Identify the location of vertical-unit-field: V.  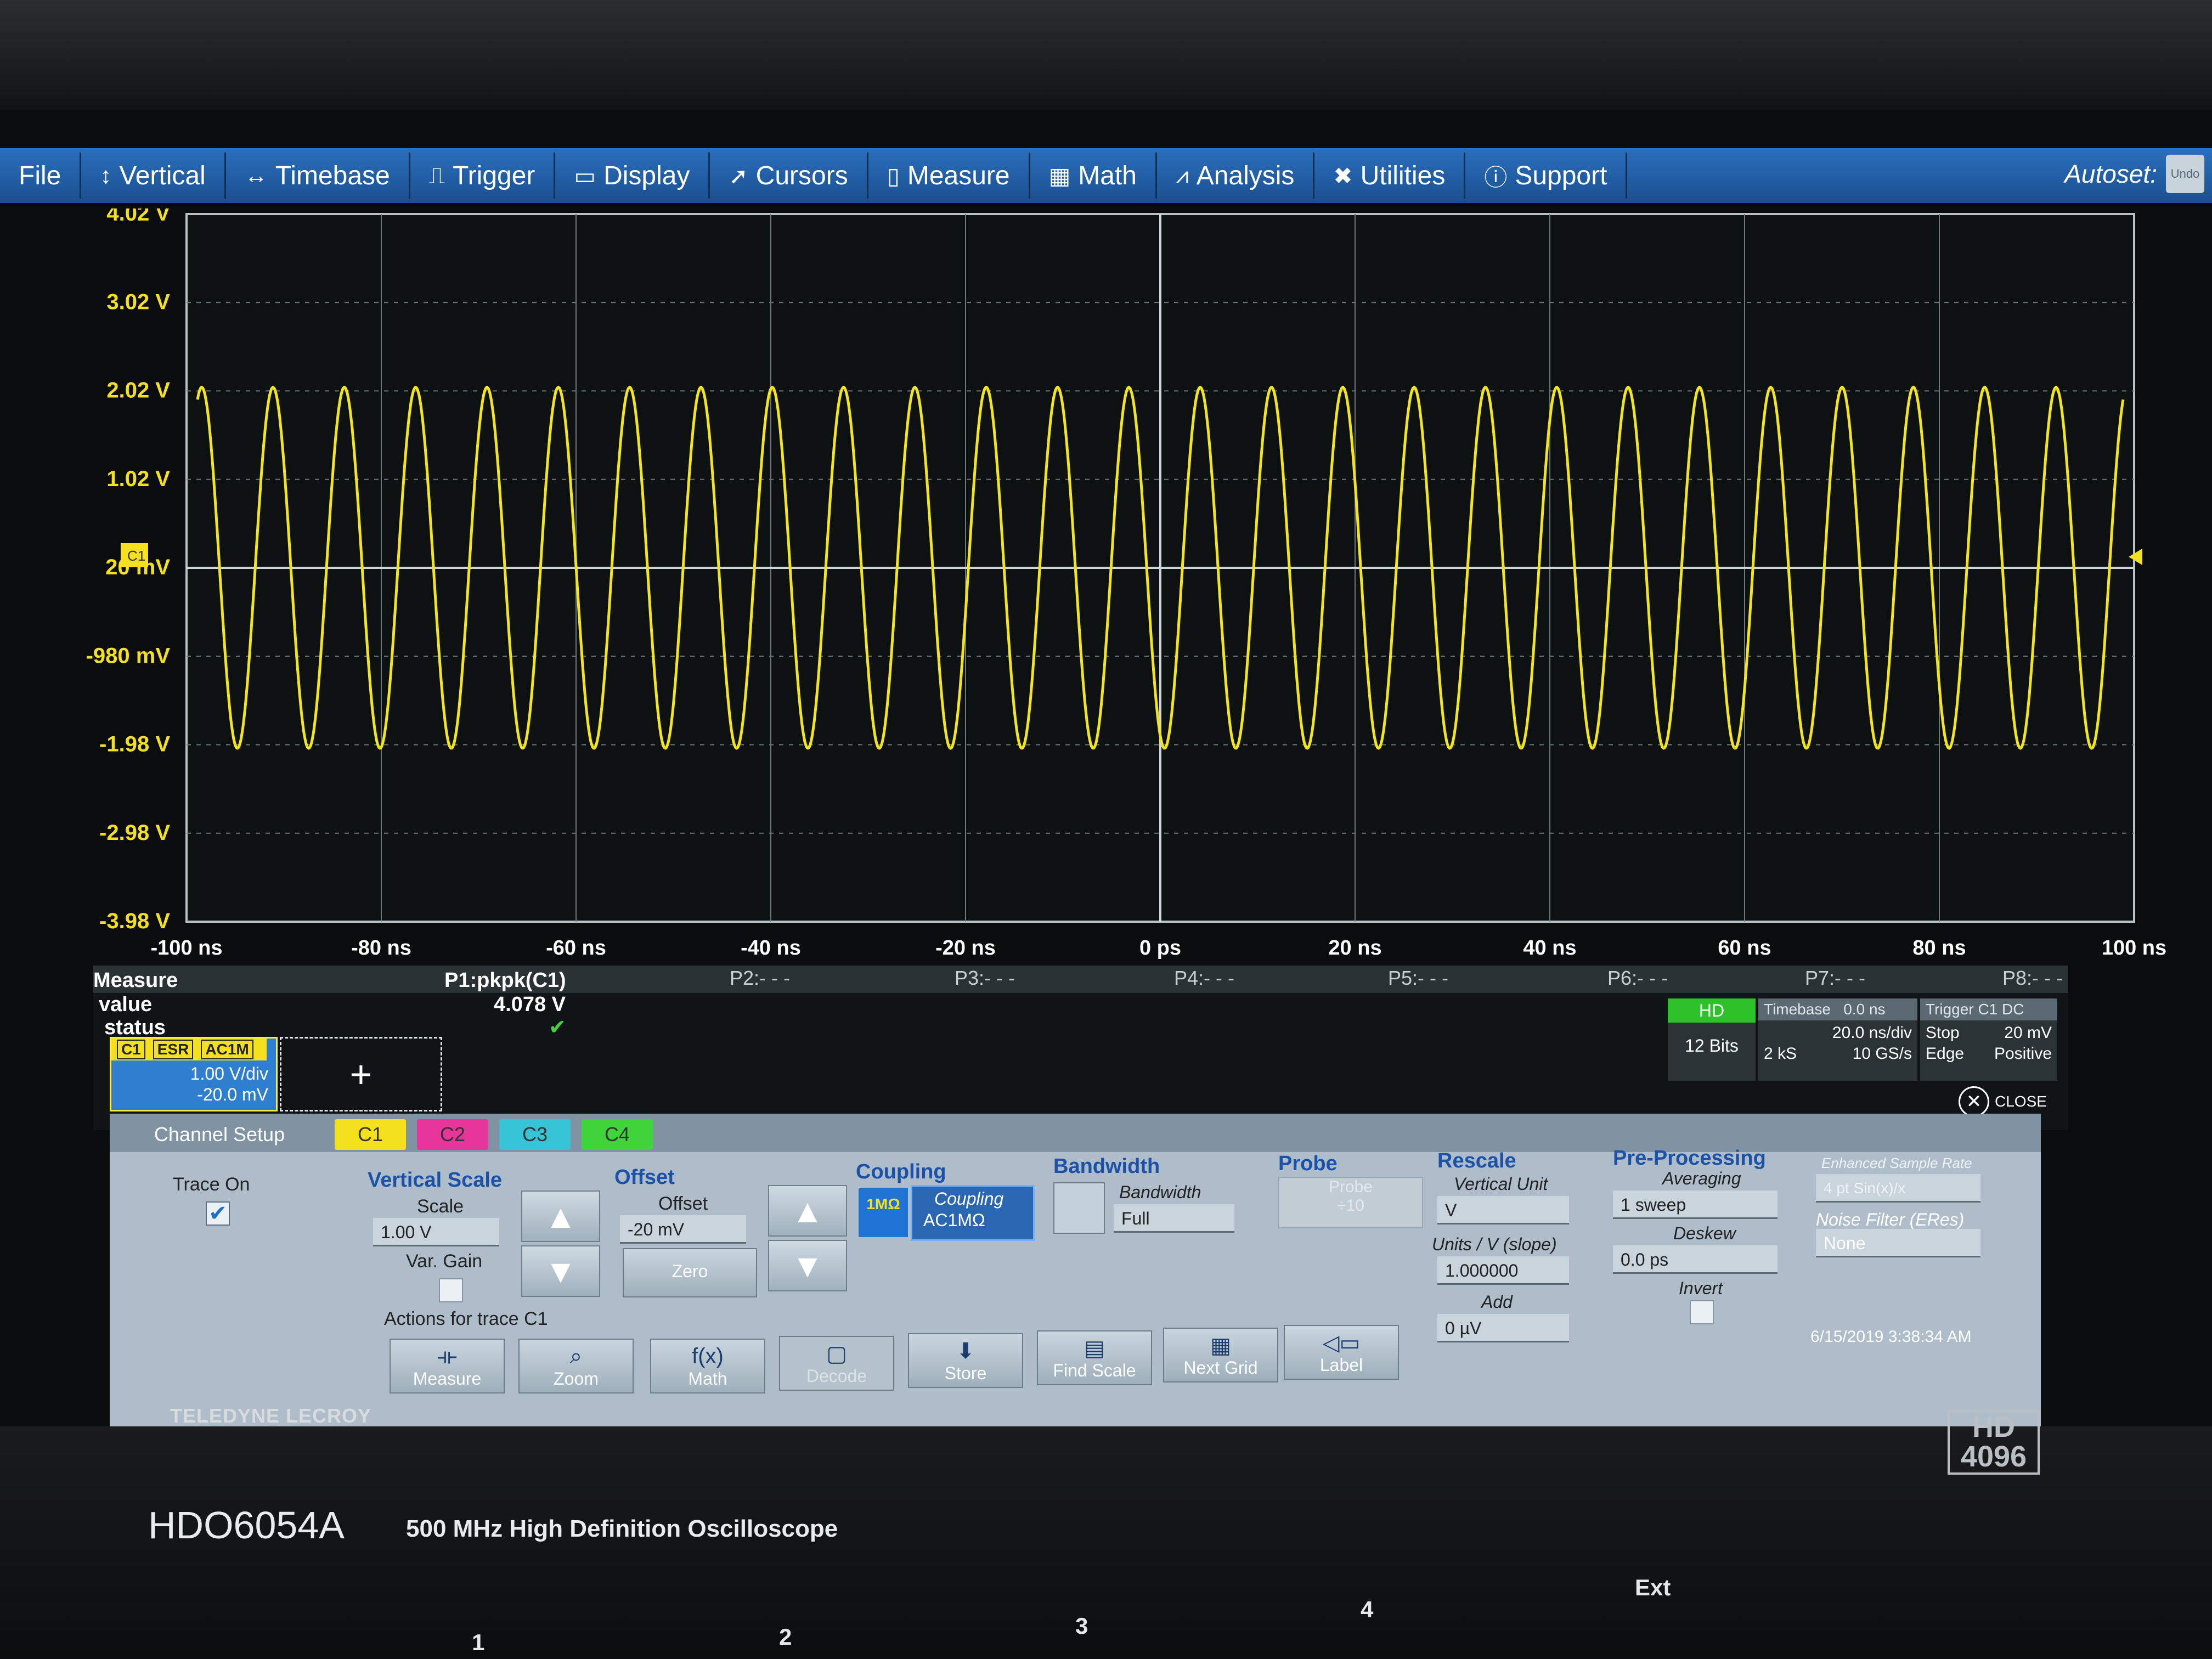
(1503, 1210).